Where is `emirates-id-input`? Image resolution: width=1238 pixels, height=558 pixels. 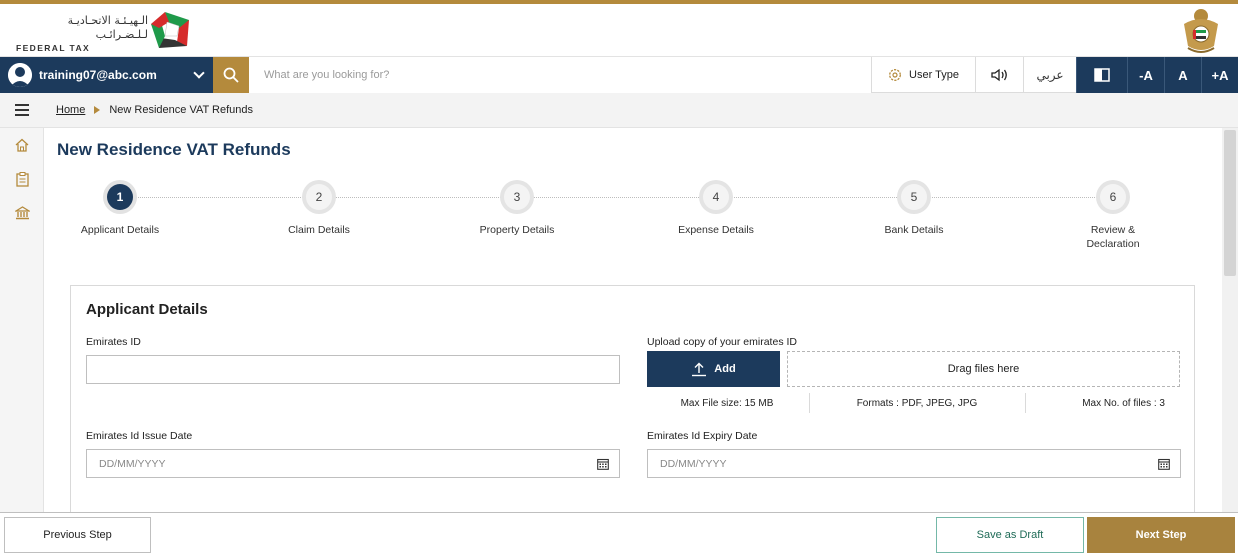
emirates-id-input is located at coordinates (353, 369).